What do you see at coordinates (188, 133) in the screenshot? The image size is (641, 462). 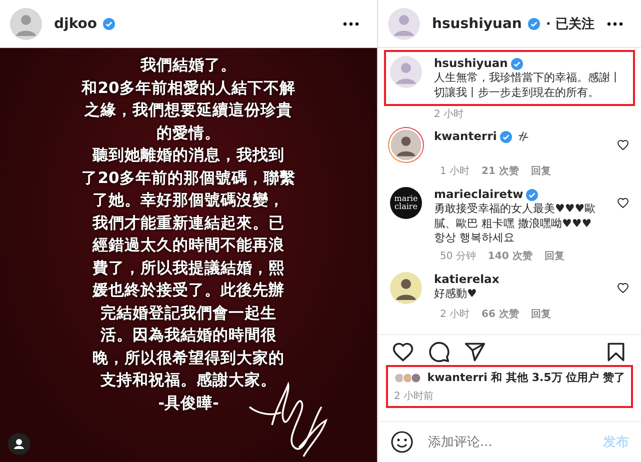 I see `post-text-line: 的愛情。` at bounding box center [188, 133].